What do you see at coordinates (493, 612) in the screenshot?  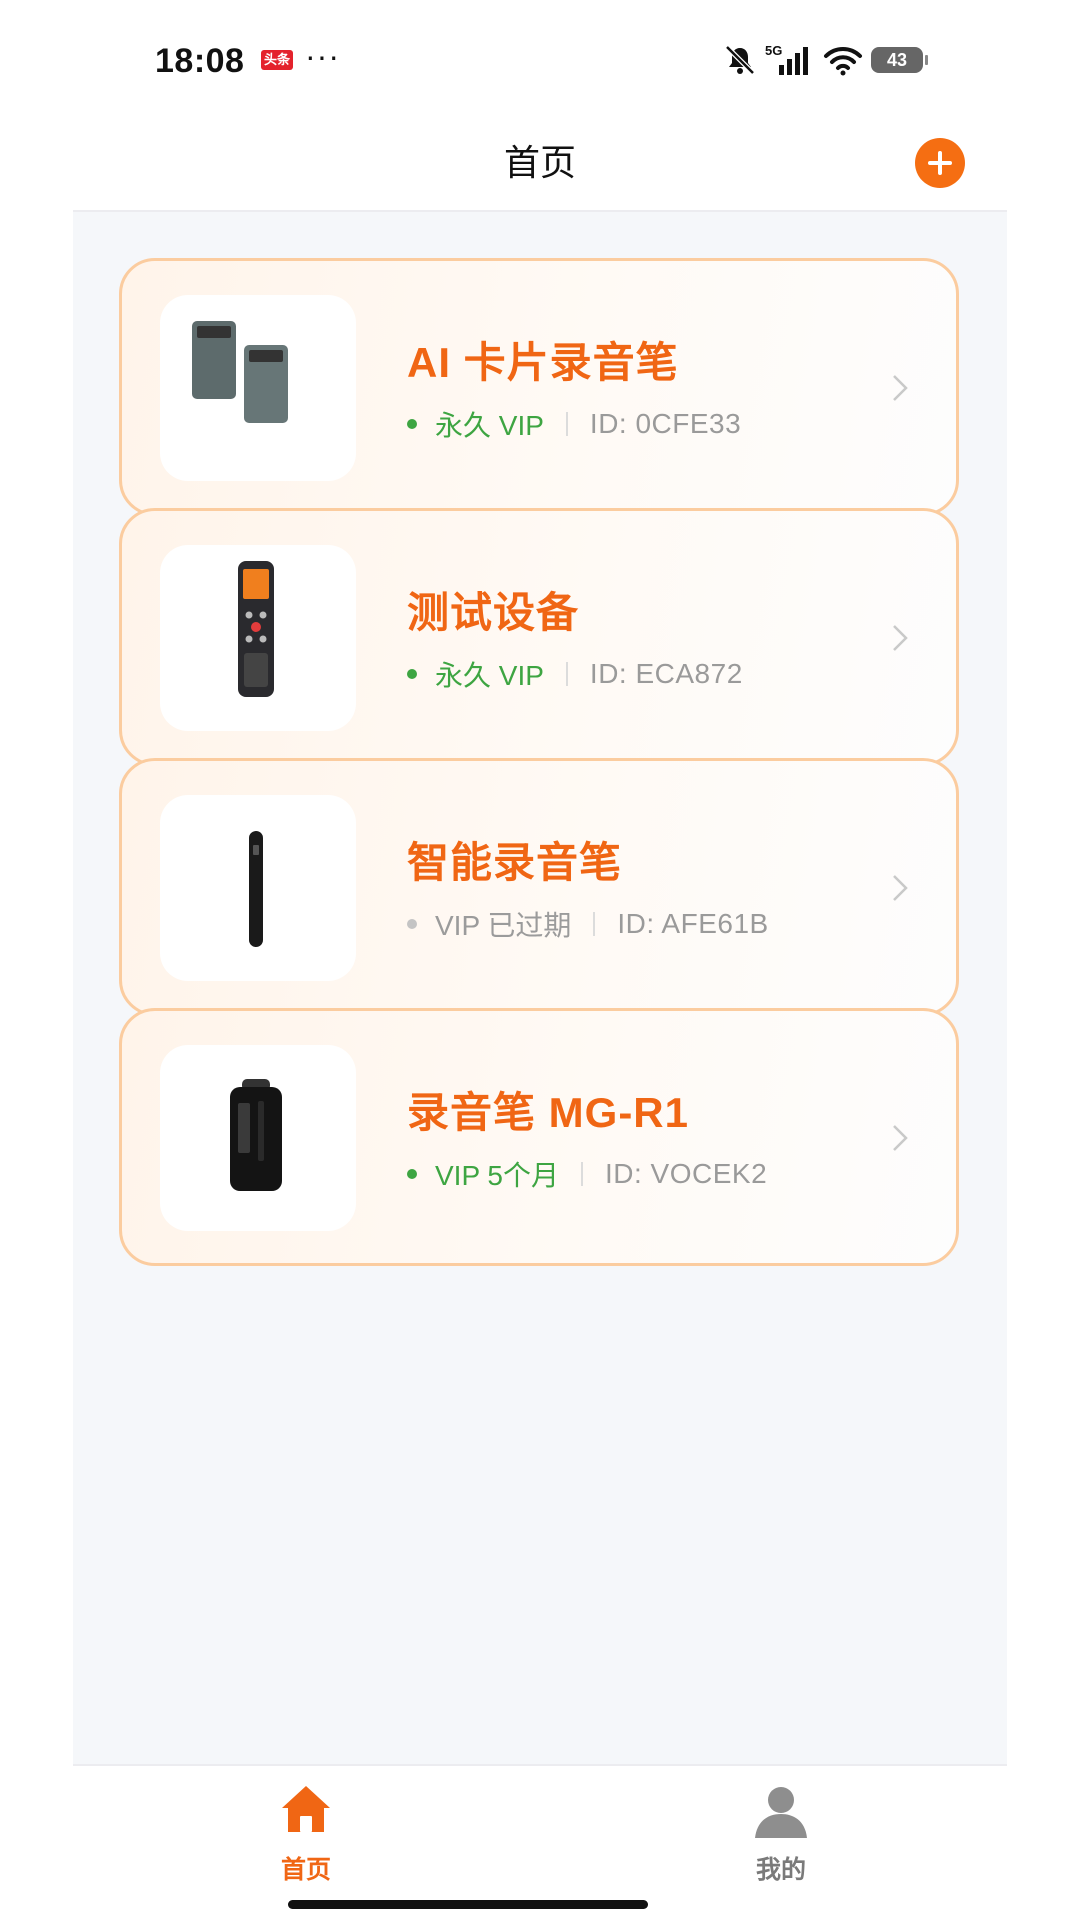 I see `device-name: 测试设备` at bounding box center [493, 612].